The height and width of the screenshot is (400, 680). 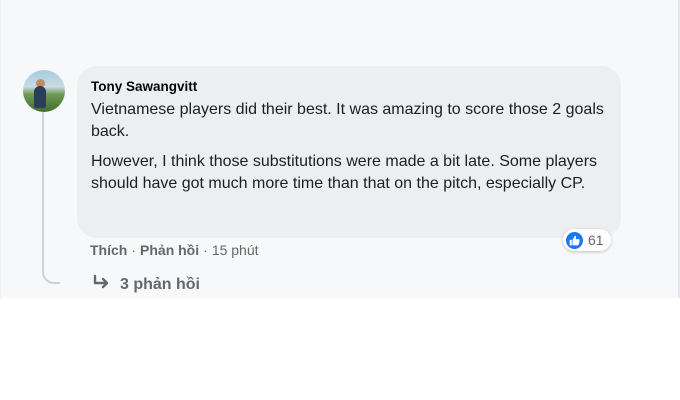 I want to click on view-replies-button: 3 phản hồi, so click(x=146, y=284).